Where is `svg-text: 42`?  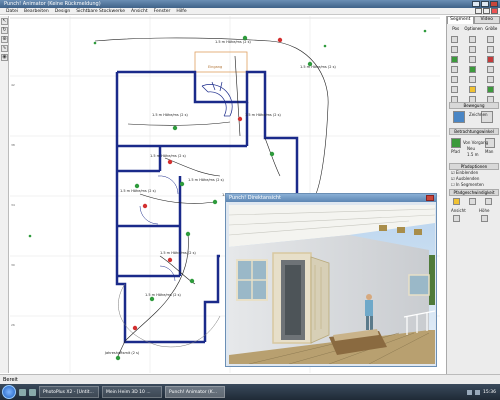 svg-text: 42 is located at coordinates (13, 85).